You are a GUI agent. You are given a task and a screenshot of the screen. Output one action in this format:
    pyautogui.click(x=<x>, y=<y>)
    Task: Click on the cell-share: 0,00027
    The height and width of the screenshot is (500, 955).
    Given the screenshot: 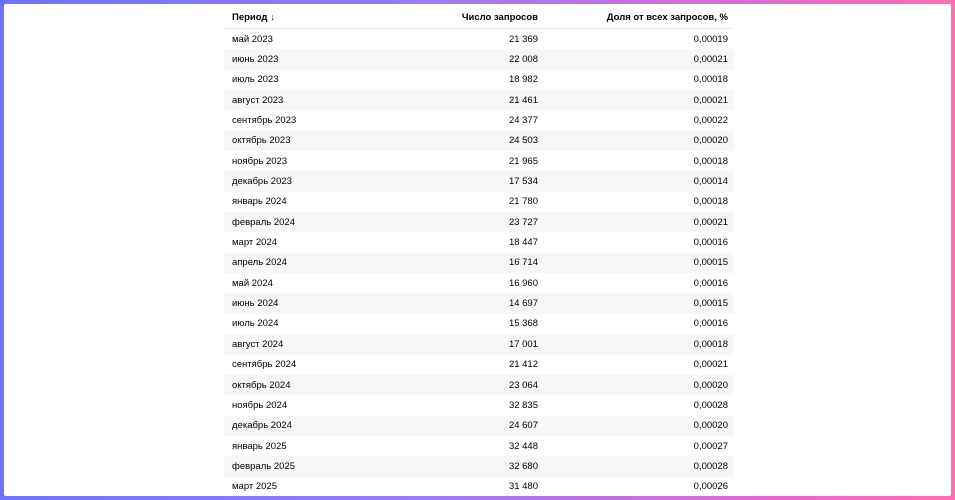 What is the action you would take?
    pyautogui.click(x=710, y=446)
    